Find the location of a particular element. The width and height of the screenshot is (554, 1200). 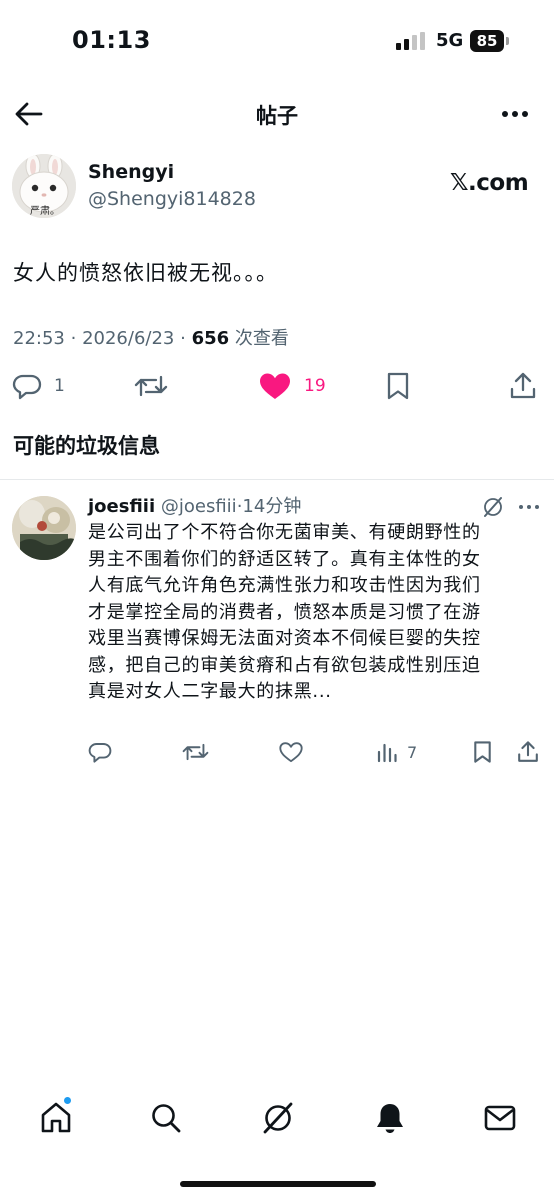

author-name: Shengyi is located at coordinates (131, 172).